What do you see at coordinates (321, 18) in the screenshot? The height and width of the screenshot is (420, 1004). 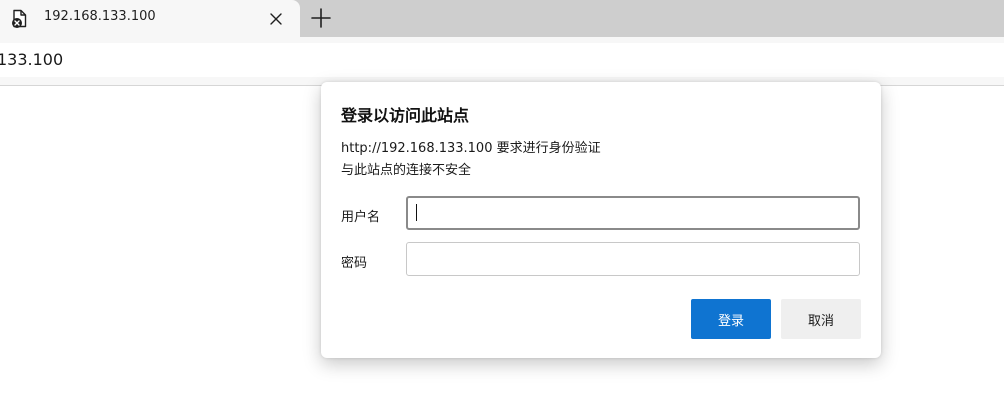 I see `plus-icon` at bounding box center [321, 18].